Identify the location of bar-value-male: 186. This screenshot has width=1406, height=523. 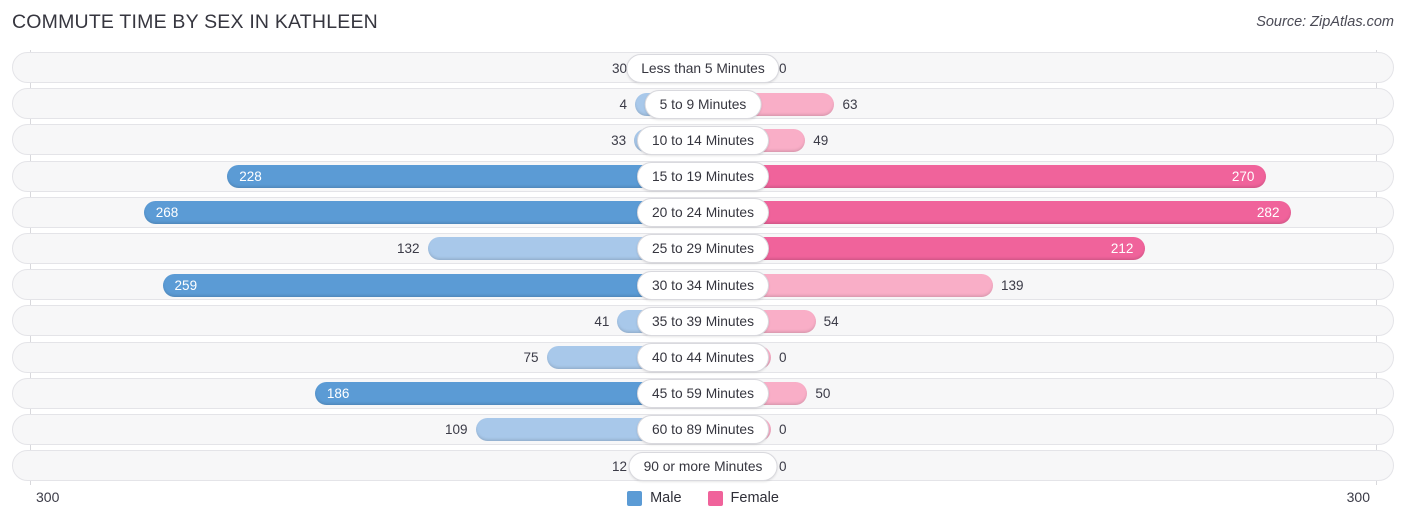
(338, 394).